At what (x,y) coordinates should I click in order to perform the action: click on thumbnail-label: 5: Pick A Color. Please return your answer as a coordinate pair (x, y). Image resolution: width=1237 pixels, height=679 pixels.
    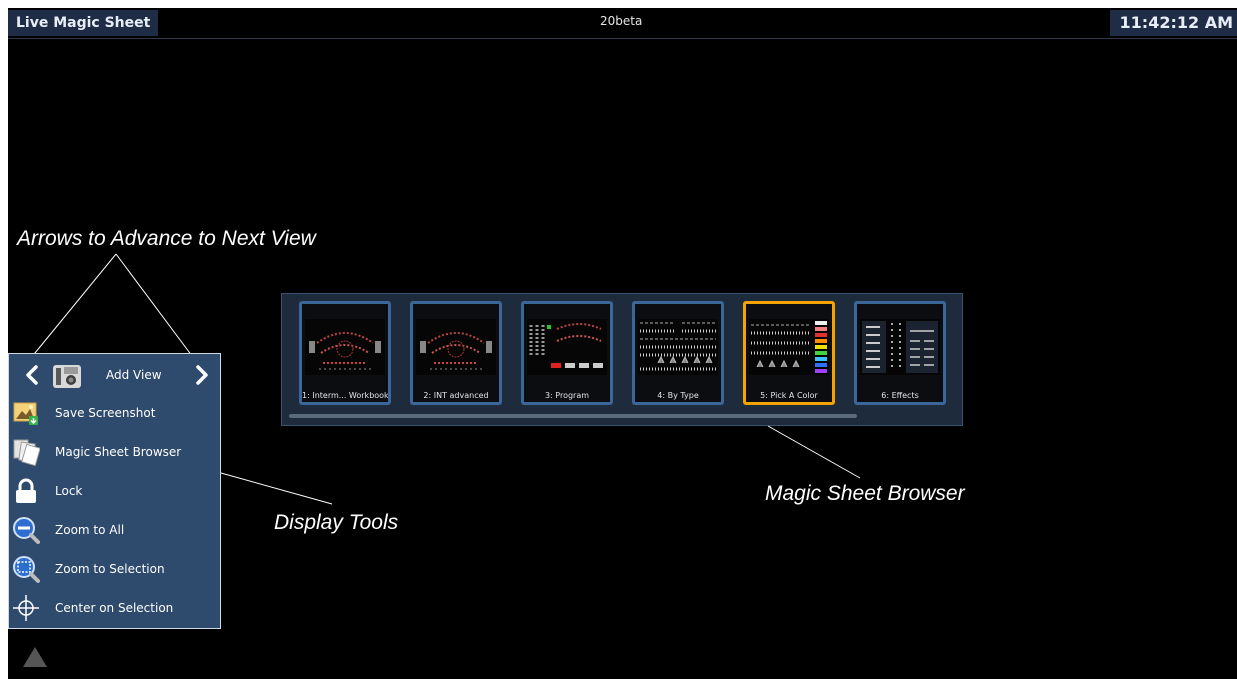
    Looking at the image, I should click on (789, 395).